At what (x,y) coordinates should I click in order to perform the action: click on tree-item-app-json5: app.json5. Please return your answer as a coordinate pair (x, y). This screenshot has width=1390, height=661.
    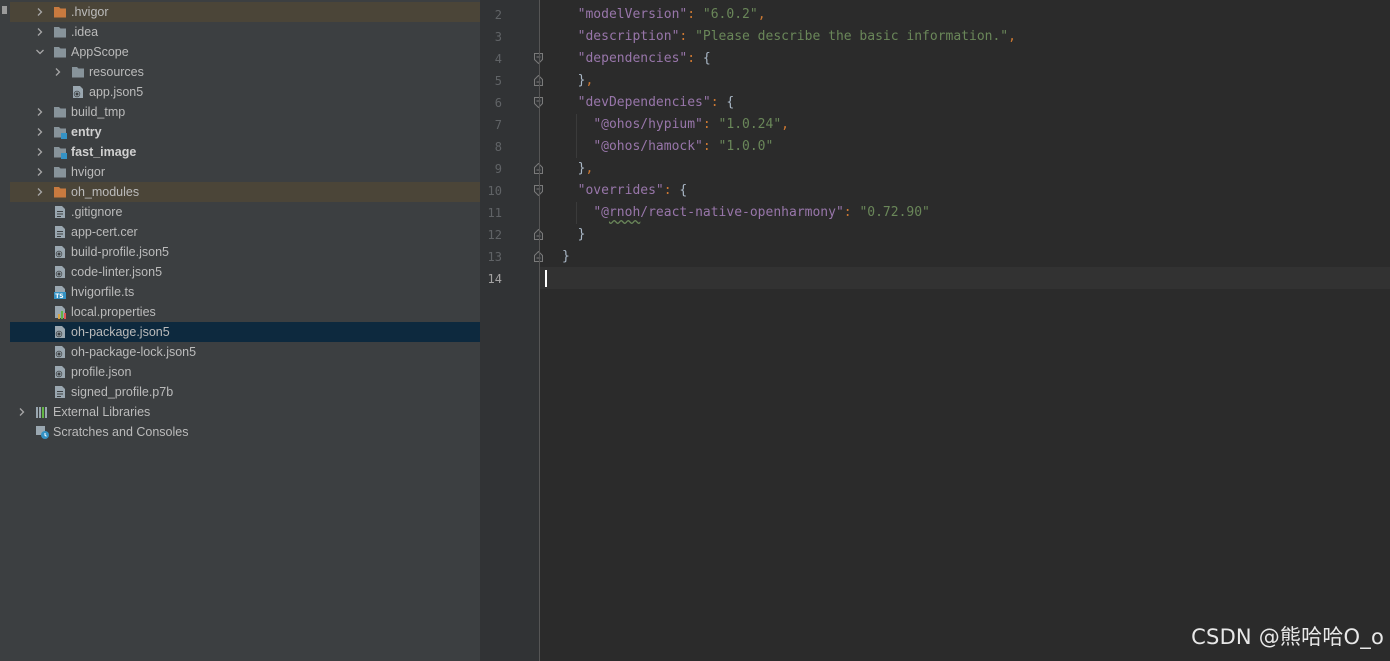
    Looking at the image, I should click on (245, 92).